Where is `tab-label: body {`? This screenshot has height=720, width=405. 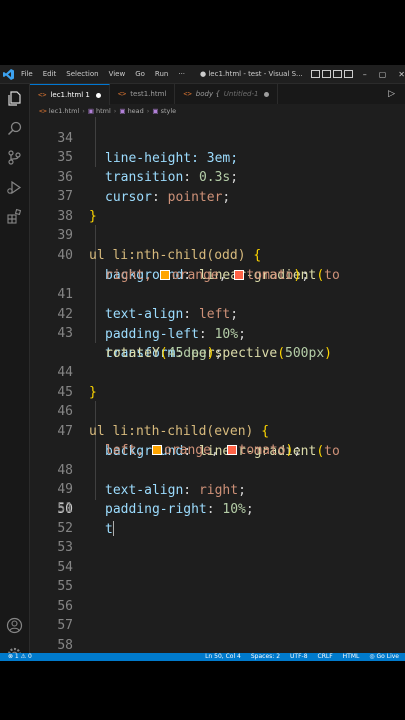
tab-label: body { is located at coordinates (207, 94).